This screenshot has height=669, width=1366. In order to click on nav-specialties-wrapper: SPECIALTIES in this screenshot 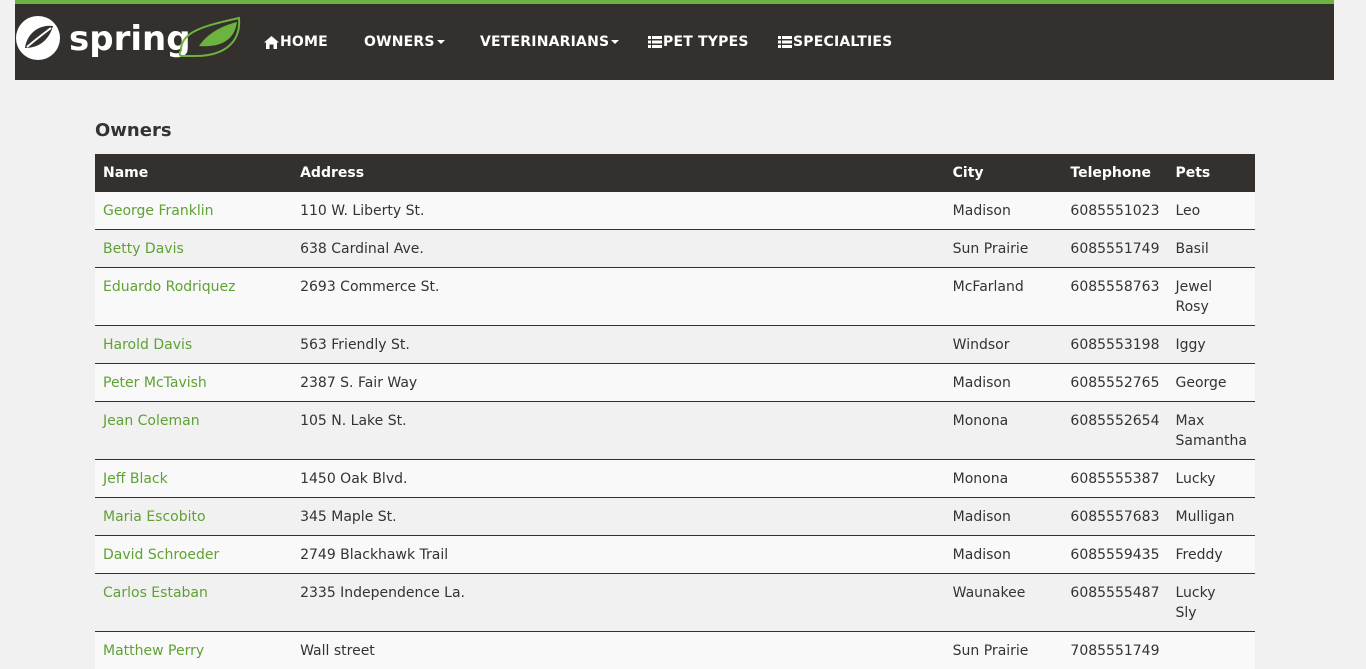, I will do `click(835, 42)`.